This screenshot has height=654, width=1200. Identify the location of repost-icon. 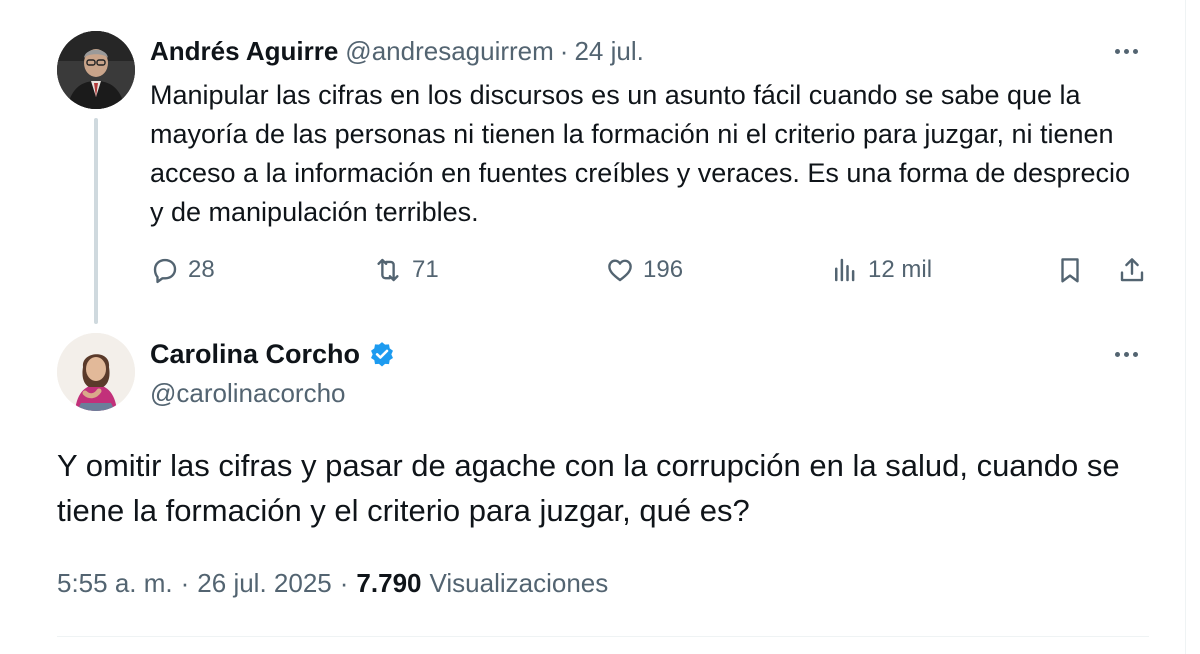
(388, 270).